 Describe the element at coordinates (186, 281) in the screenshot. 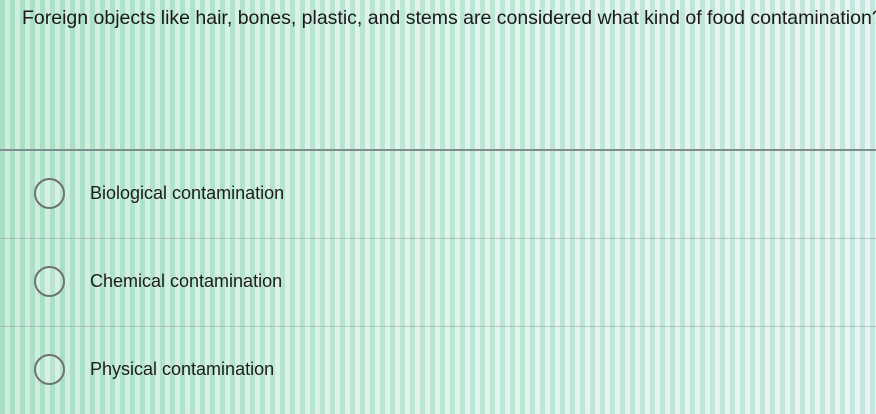

I see `answer-option-label: Chemical contamination` at that location.